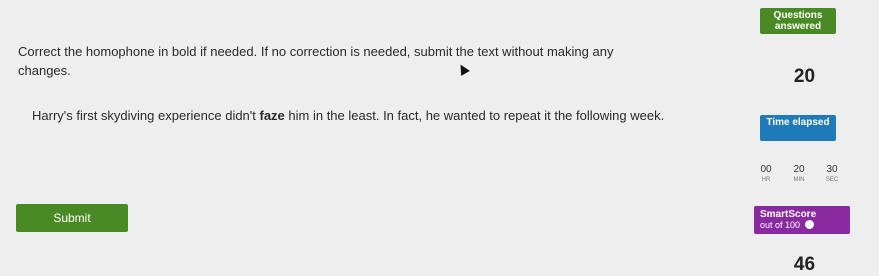 This screenshot has width=879, height=276. I want to click on timer-seconds: 30 SEC, so click(832, 177).